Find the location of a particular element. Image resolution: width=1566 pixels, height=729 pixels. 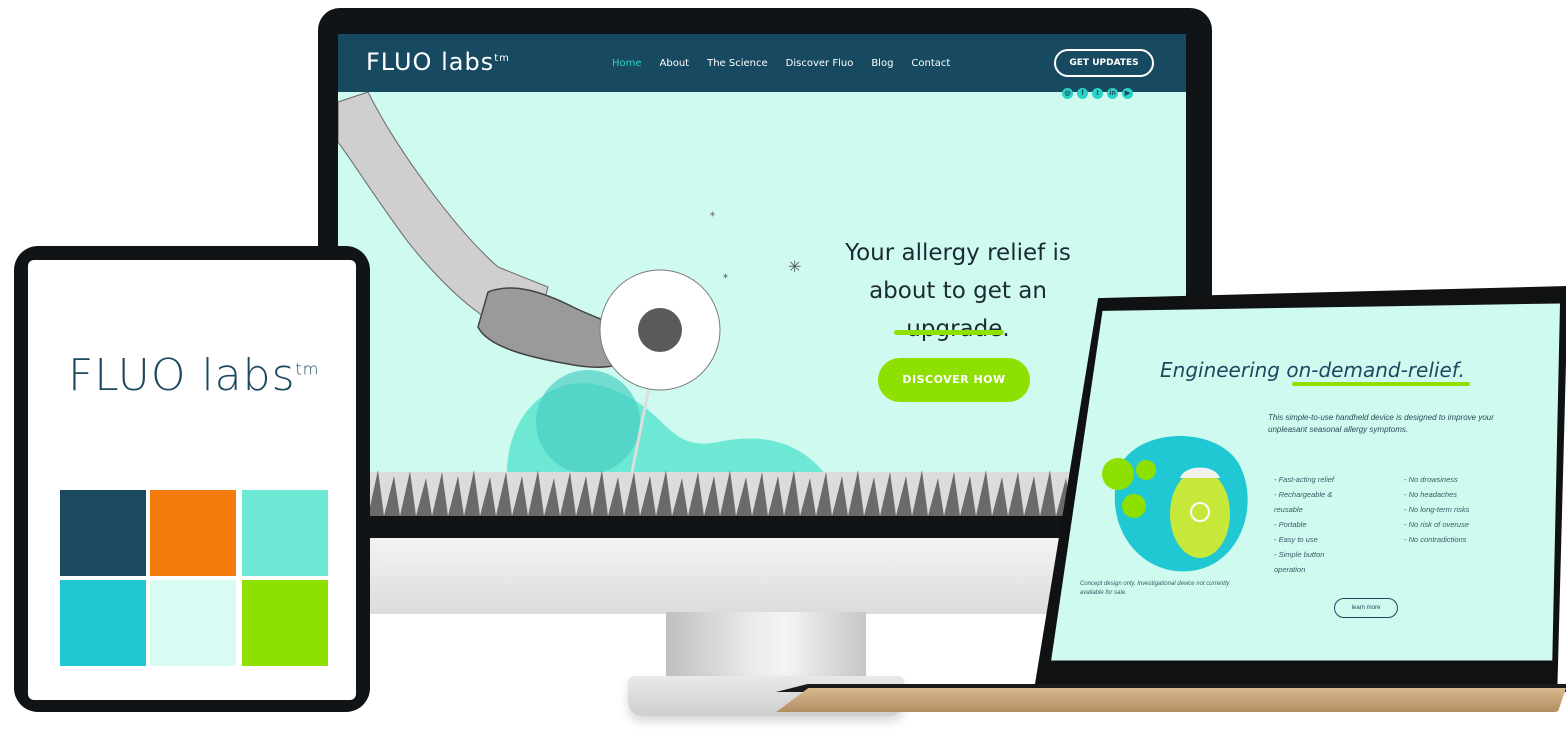

nav-home: Home is located at coordinates (627, 63).